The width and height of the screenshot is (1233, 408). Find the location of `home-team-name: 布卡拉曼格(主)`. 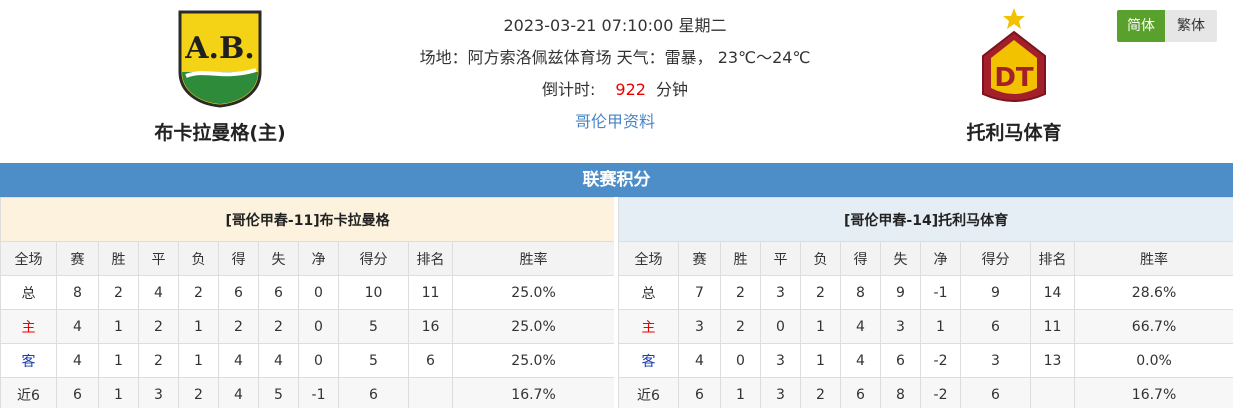

home-team-name: 布卡拉曼格(主) is located at coordinates (220, 131).